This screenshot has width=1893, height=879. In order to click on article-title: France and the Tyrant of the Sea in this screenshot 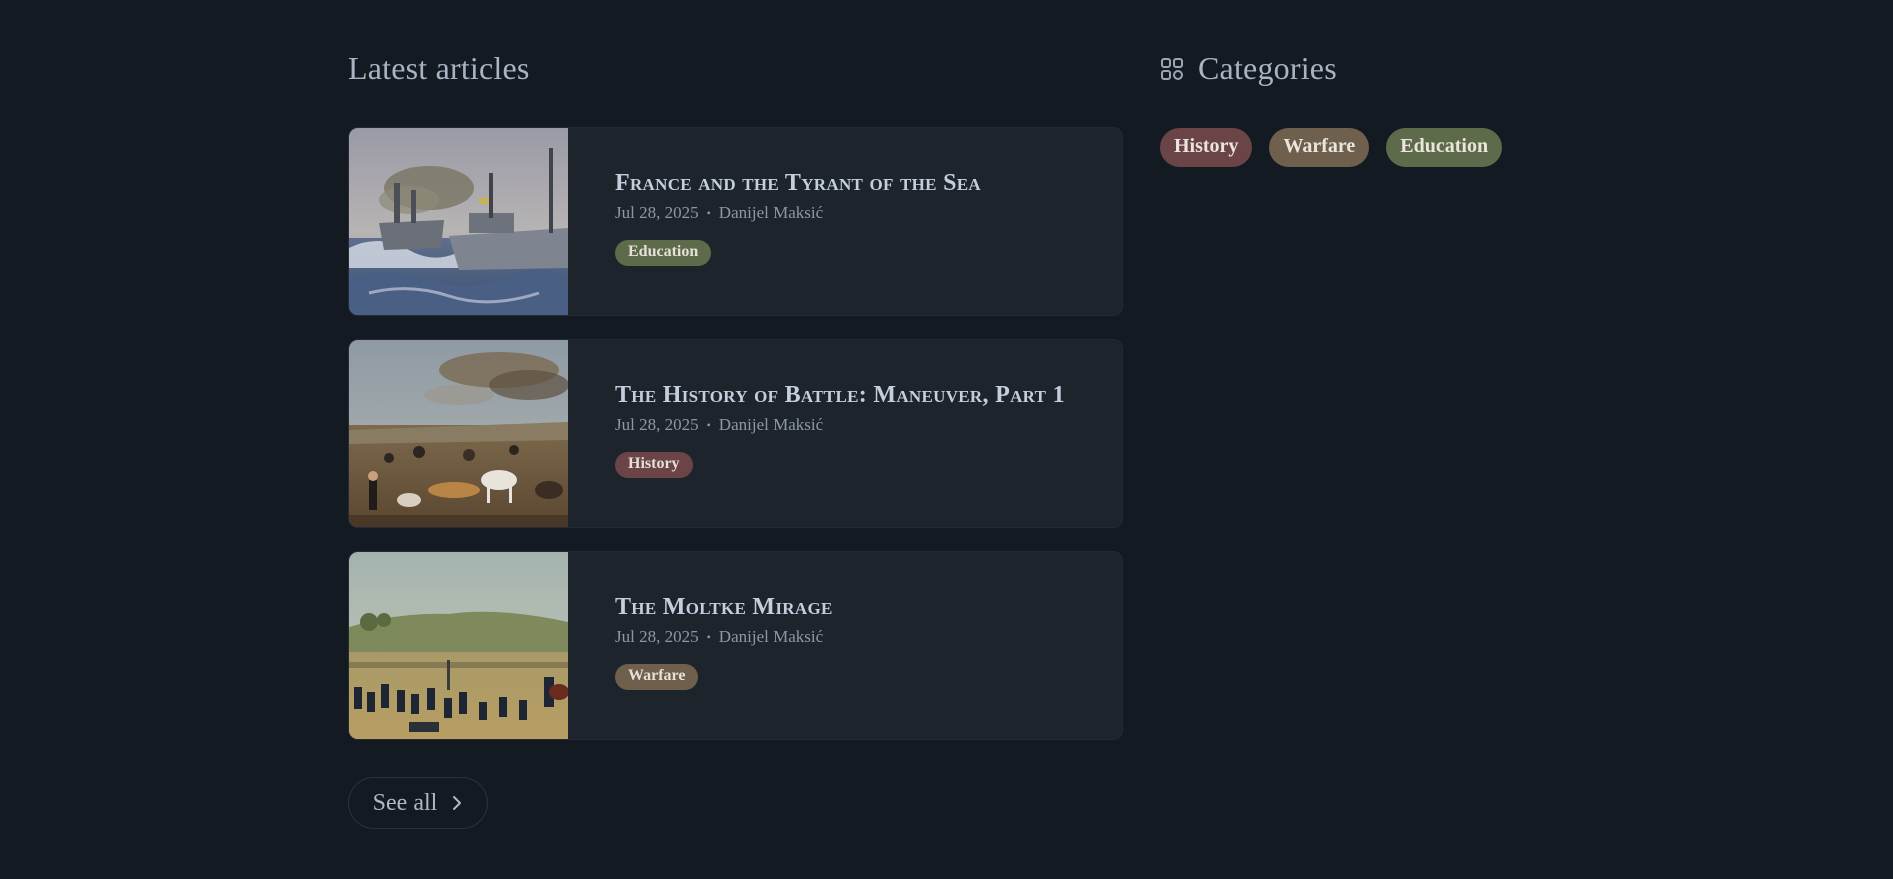, I will do `click(858, 183)`.